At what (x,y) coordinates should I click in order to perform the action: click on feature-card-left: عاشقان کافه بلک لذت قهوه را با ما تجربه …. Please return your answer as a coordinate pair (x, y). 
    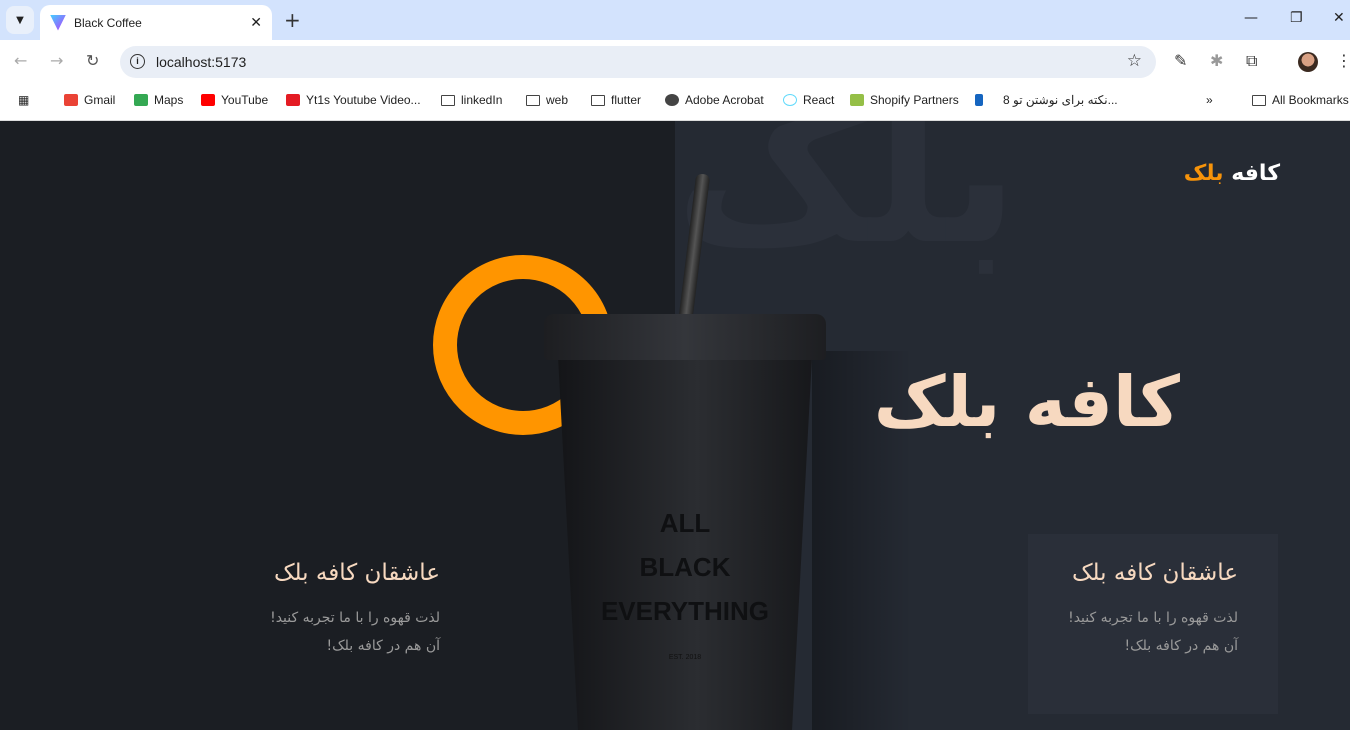
    Looking at the image, I should click on (355, 624).